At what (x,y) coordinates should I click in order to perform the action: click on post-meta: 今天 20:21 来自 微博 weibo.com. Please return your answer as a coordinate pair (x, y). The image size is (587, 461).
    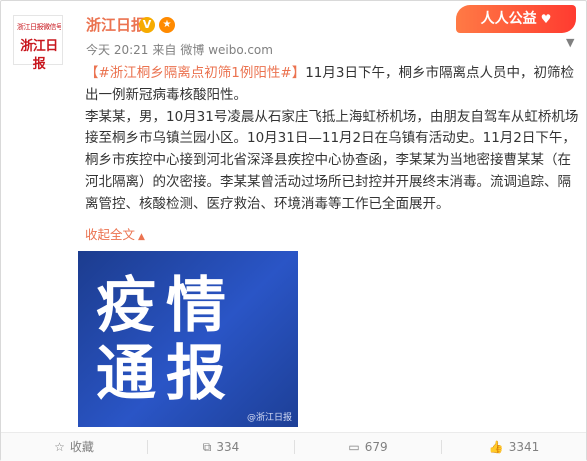
    Looking at the image, I should click on (181, 50).